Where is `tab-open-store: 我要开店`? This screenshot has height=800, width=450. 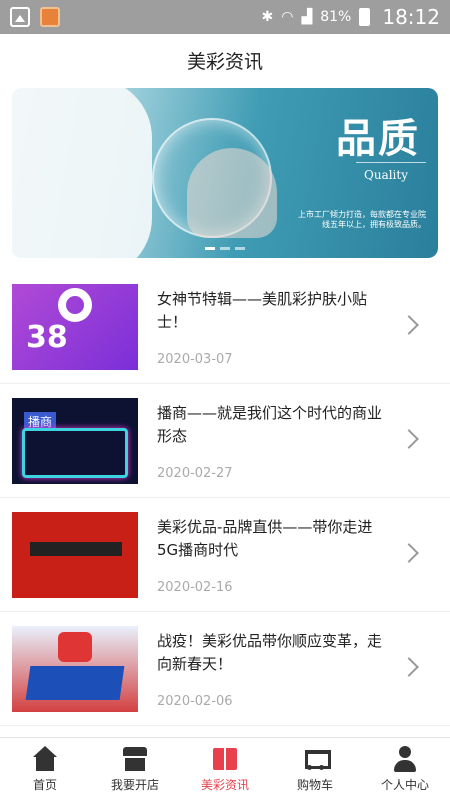 tab-open-store: 我要开店 is located at coordinates (135, 769).